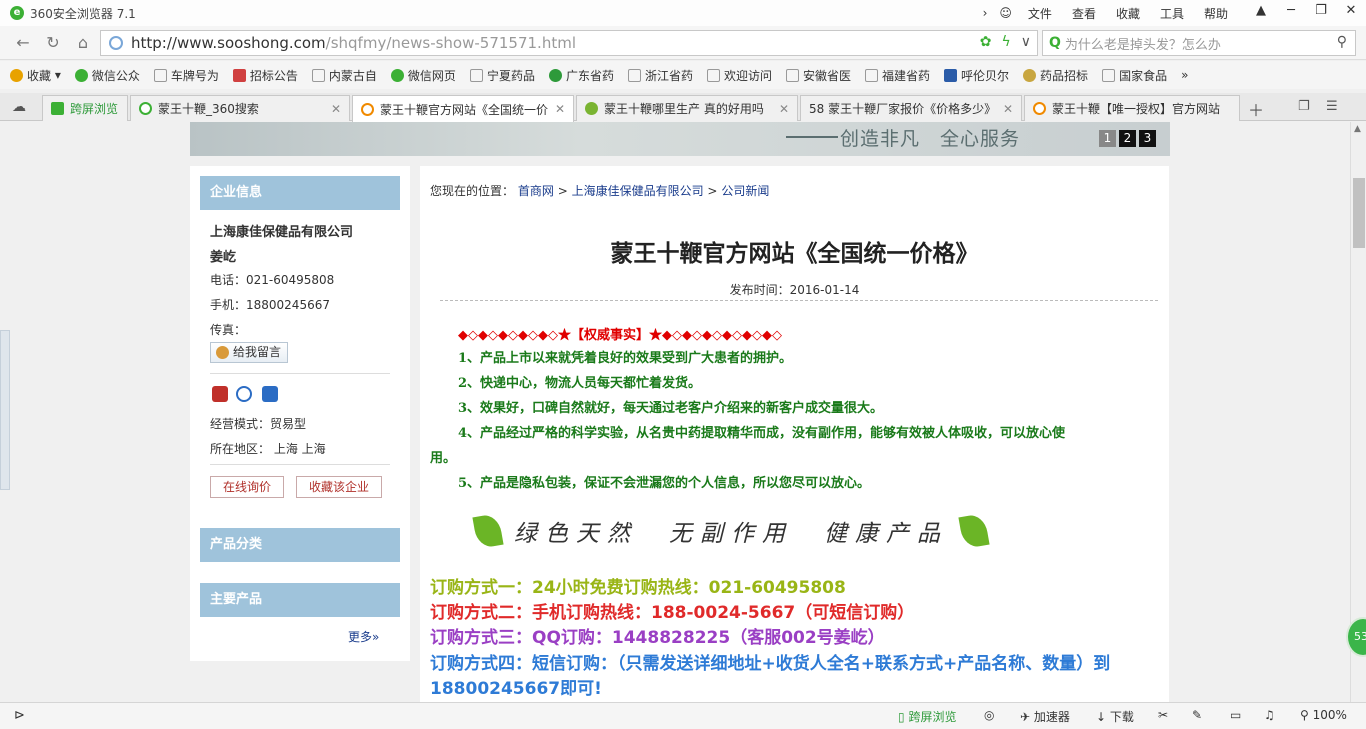 The height and width of the screenshot is (729, 1366). Describe the element at coordinates (1351, 11) in the screenshot. I see `close-button: ✕` at that location.